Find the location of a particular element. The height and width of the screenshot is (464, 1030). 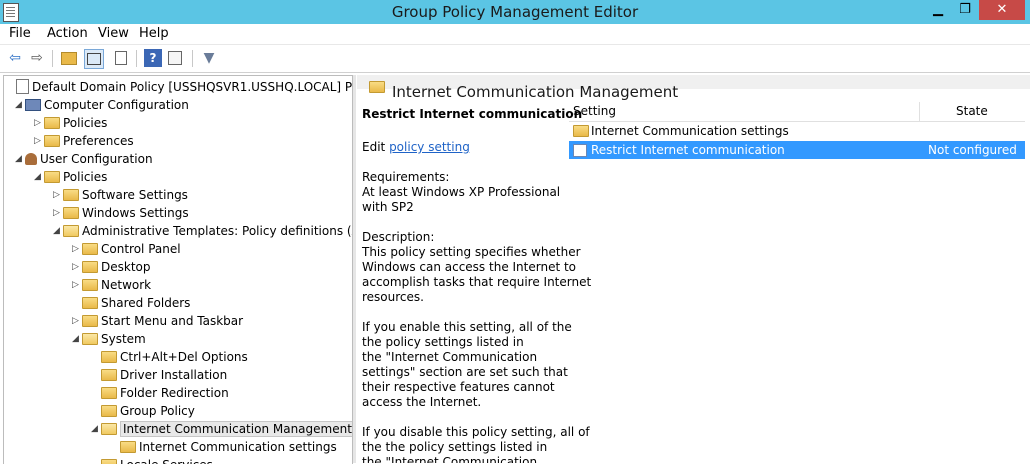

show-hide-tree-icon is located at coordinates (94, 59).